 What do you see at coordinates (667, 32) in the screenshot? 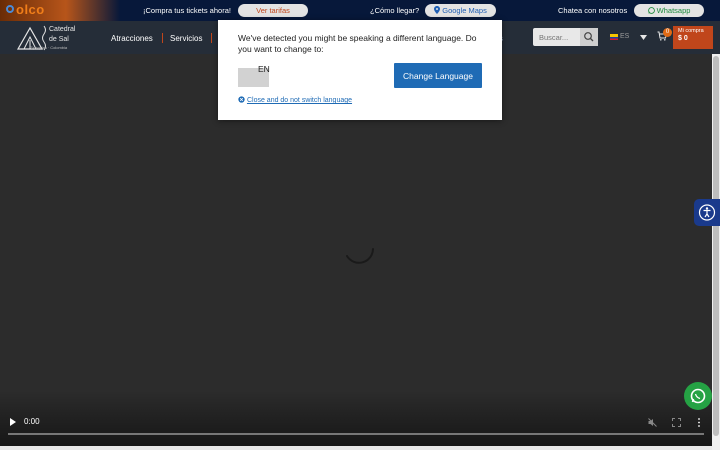
I see `cart-count-badge: 0` at bounding box center [667, 32].